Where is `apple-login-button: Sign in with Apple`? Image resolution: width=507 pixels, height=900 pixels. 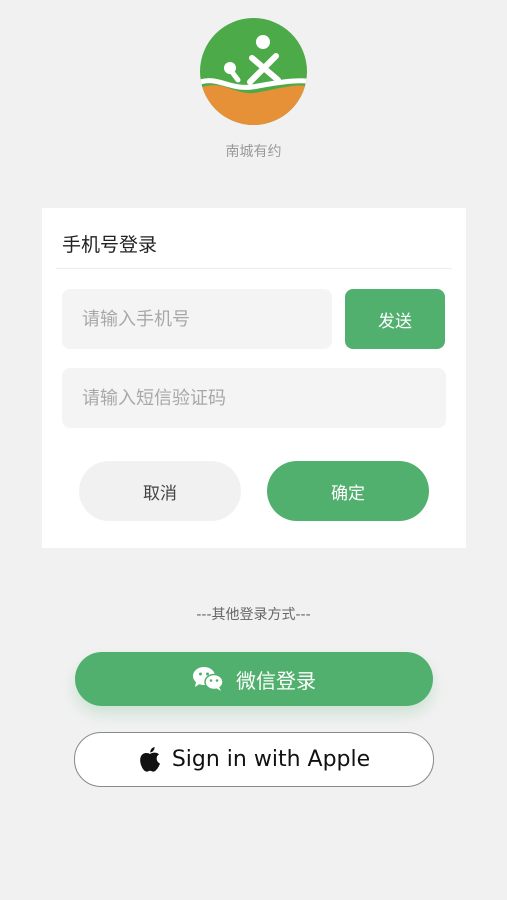 apple-login-button: Sign in with Apple is located at coordinates (254, 759).